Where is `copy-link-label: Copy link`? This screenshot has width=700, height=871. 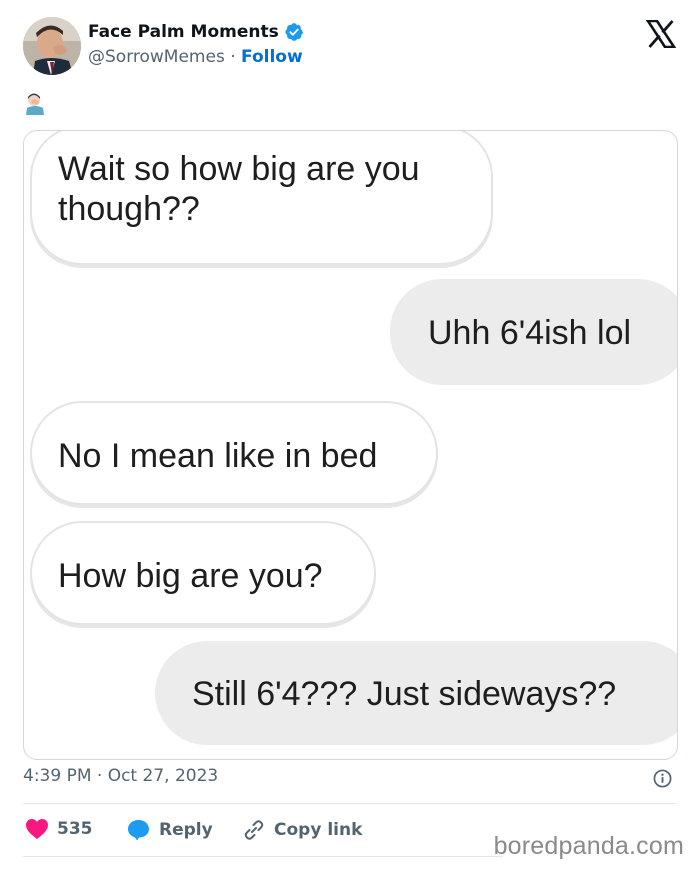 copy-link-label: Copy link is located at coordinates (318, 830).